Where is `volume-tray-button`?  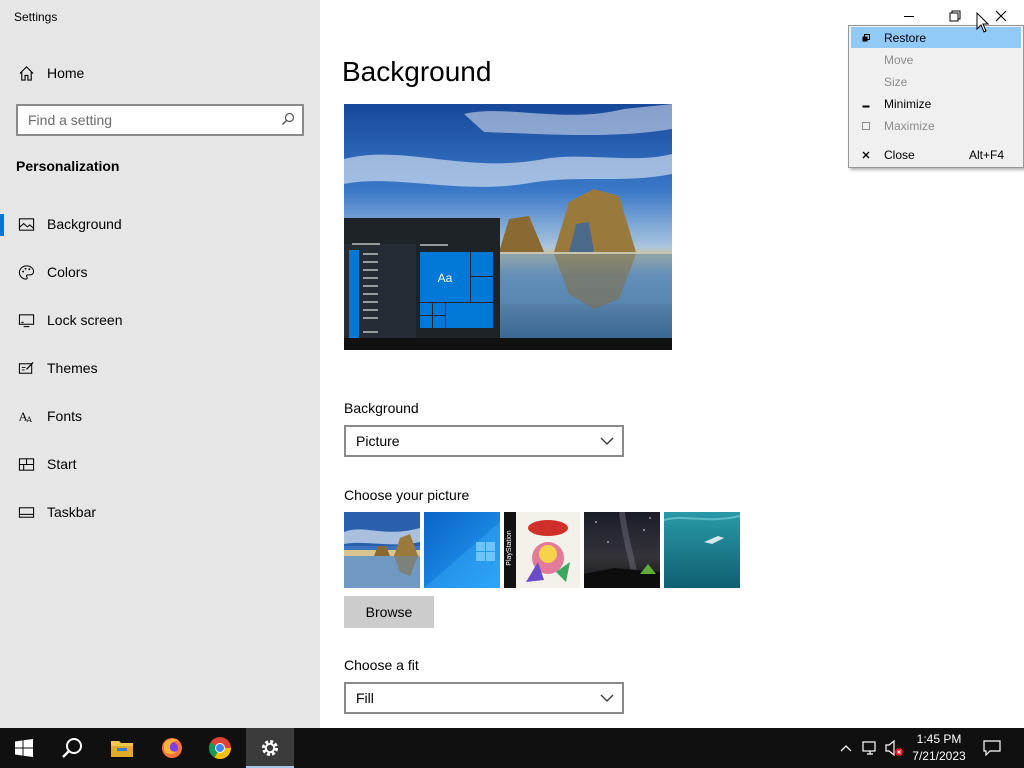
volume-tray-button is located at coordinates (894, 748).